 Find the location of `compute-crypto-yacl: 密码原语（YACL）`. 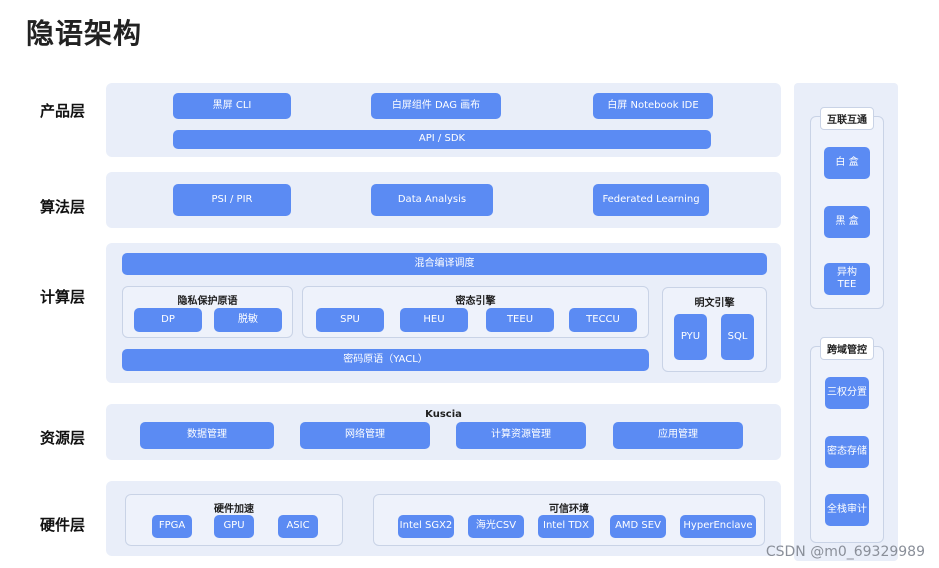

compute-crypto-yacl: 密码原语（YACL） is located at coordinates (385, 360).